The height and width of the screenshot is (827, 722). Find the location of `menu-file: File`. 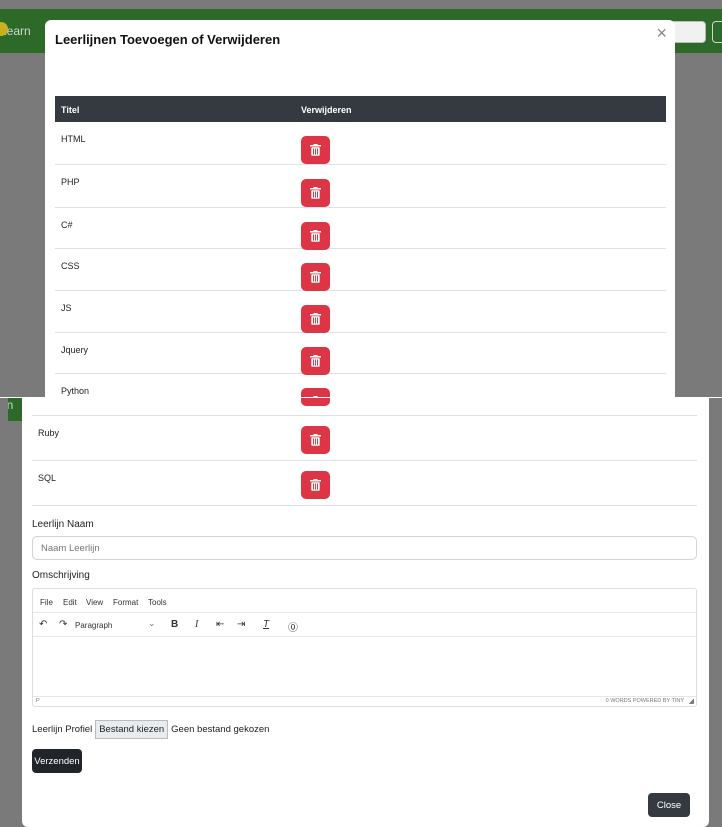

menu-file: File is located at coordinates (46, 602).